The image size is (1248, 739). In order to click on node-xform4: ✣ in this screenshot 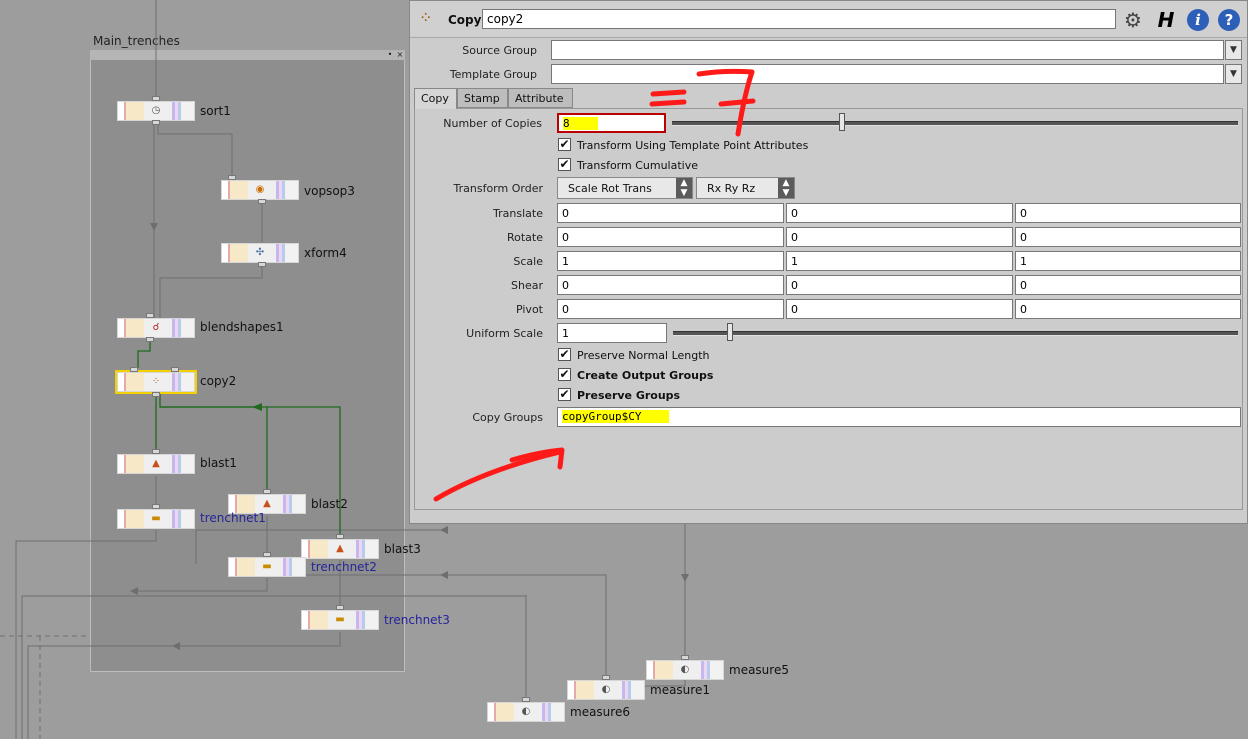, I will do `click(260, 253)`.